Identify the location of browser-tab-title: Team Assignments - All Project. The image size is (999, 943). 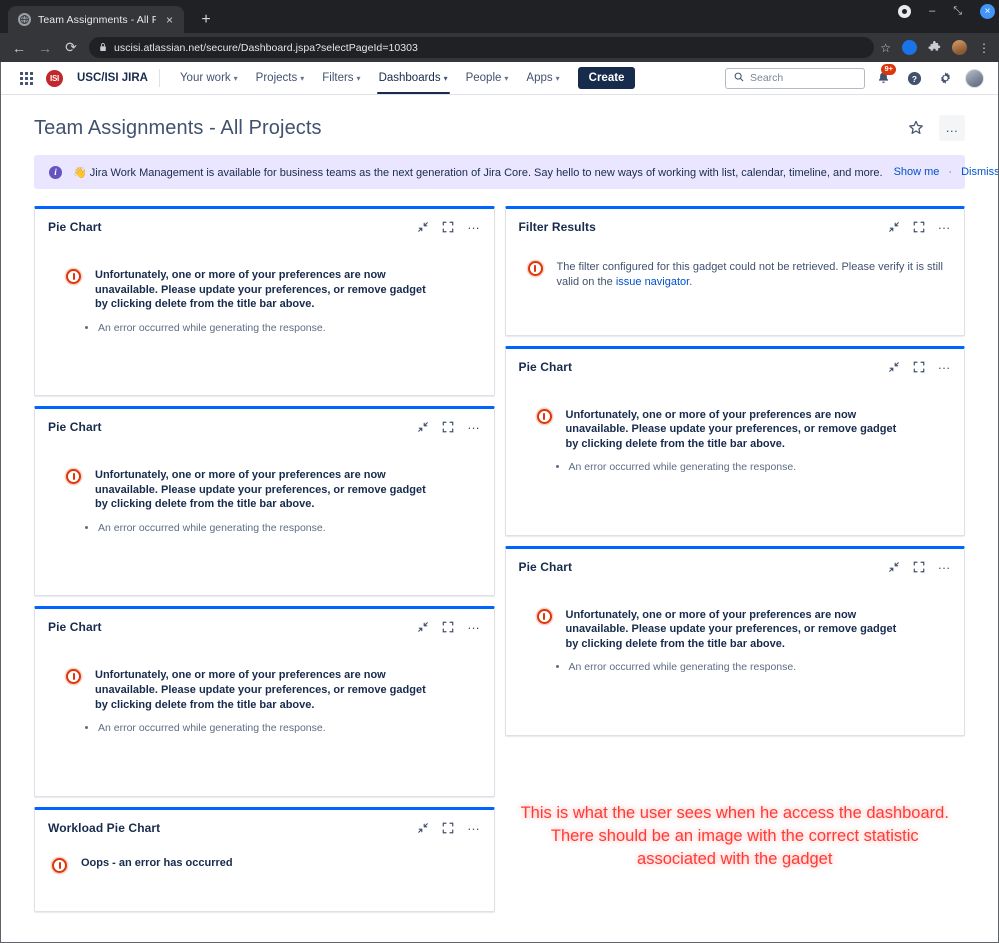
(97, 19).